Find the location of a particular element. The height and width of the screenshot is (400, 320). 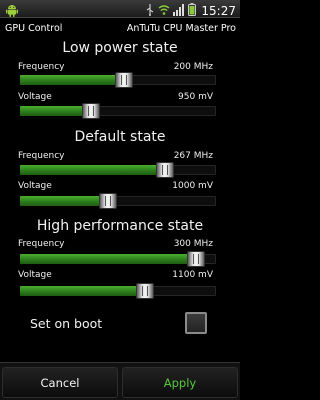

usb-icon is located at coordinates (150, 10).